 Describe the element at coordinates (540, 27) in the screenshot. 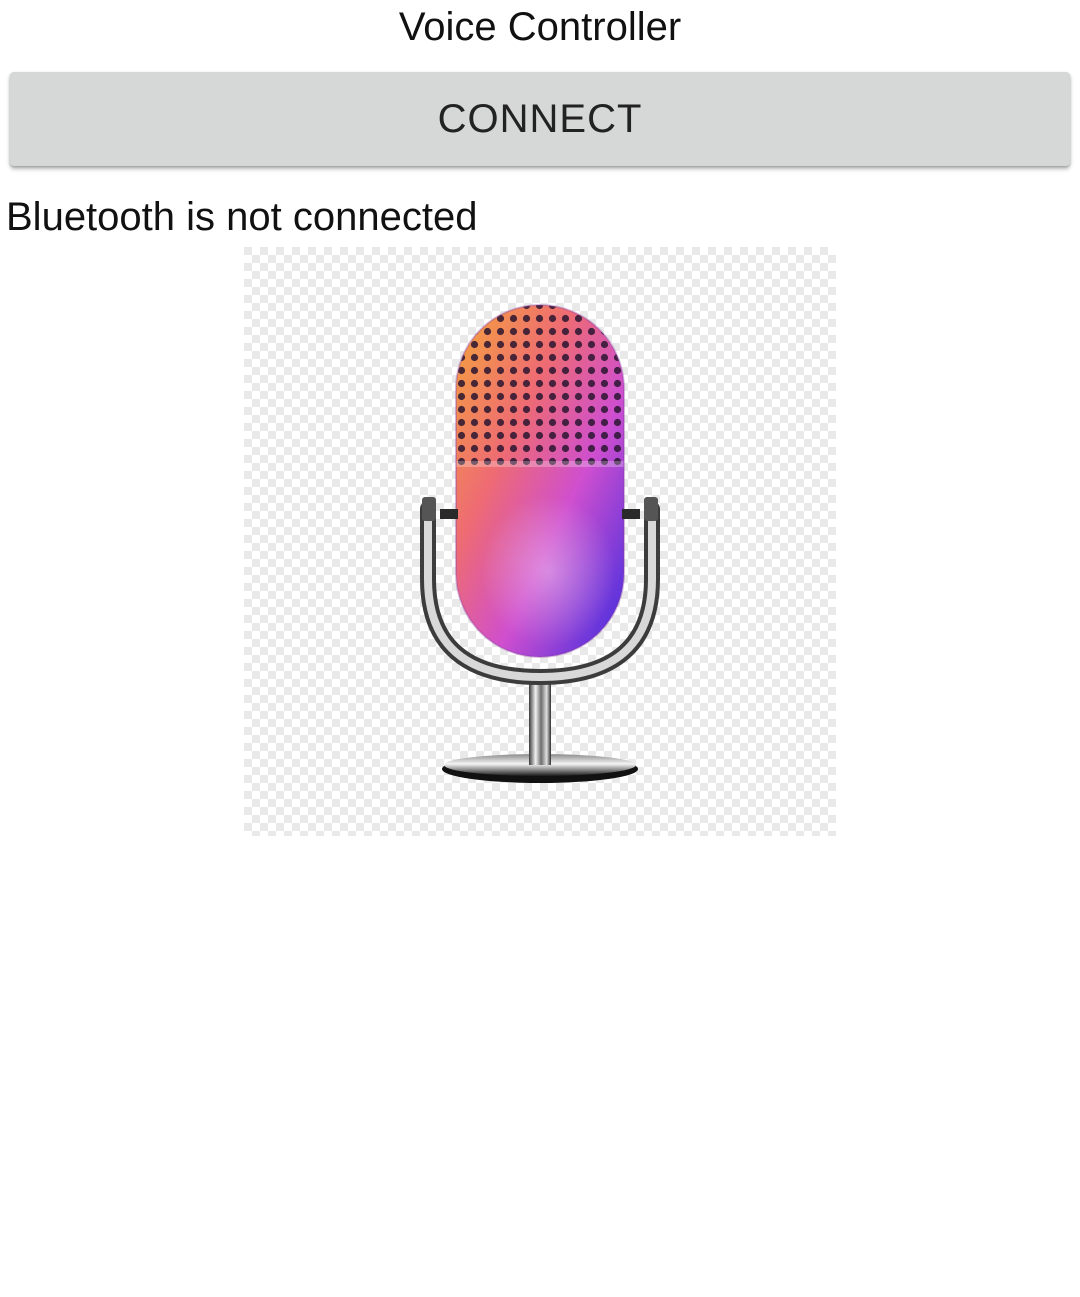

I see `app-title: Voice Controller` at that location.